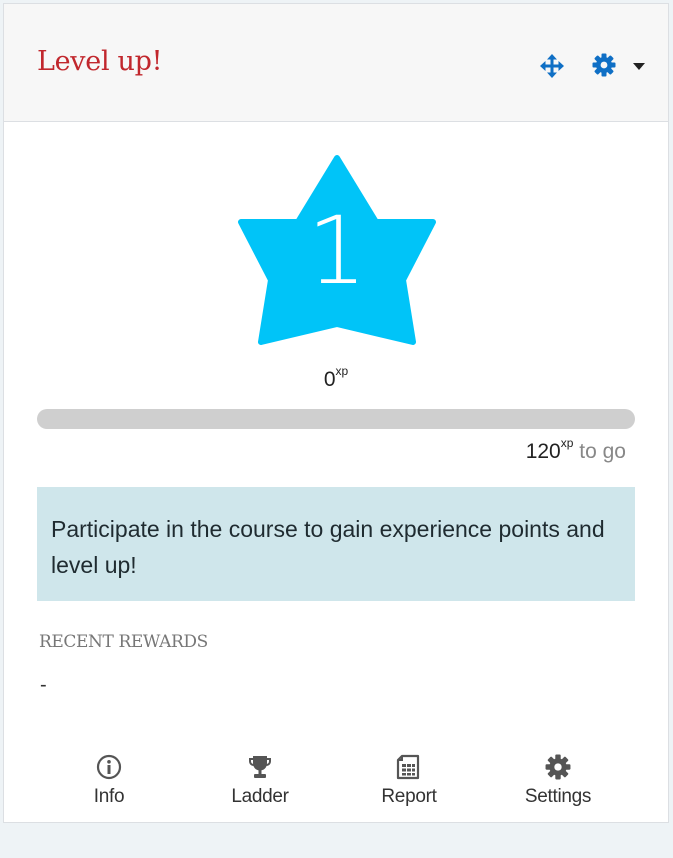 The image size is (673, 858). I want to click on nav-info-label: Info, so click(109, 796).